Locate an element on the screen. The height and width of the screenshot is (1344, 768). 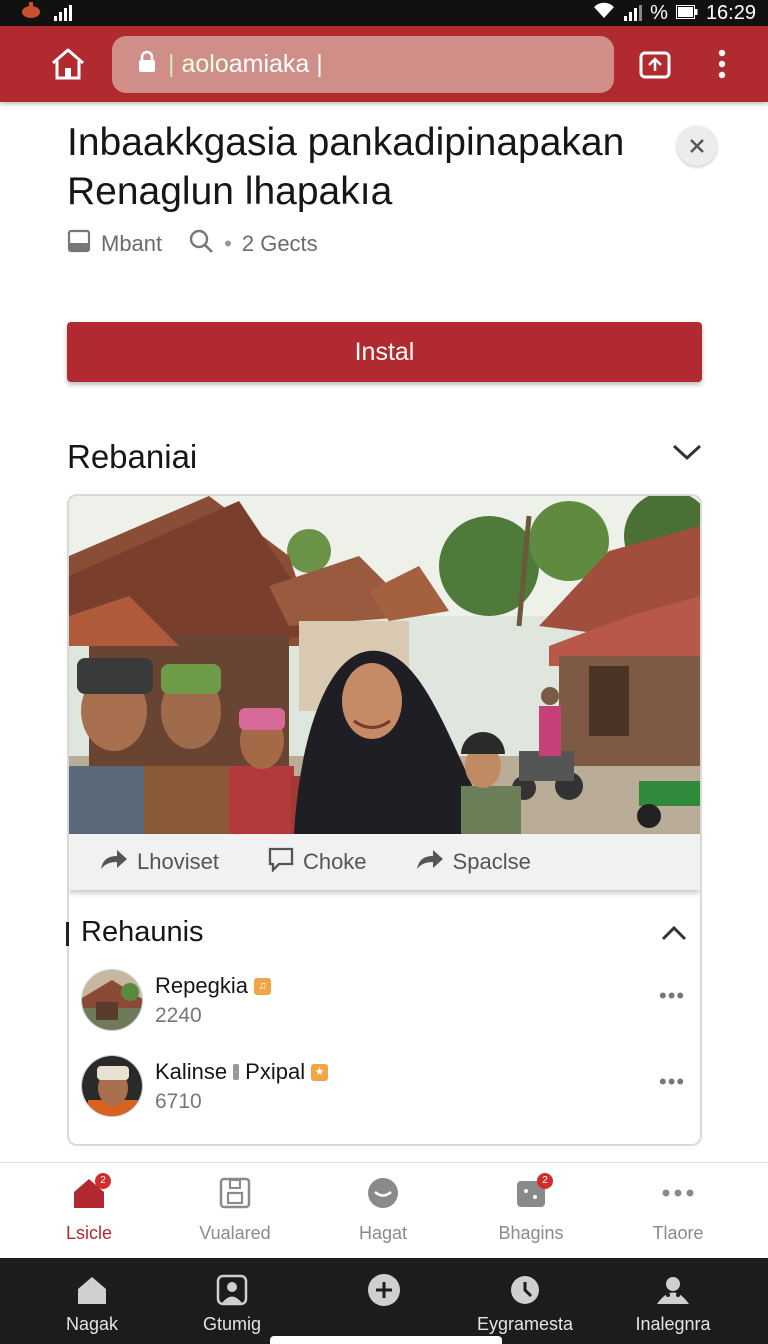
action-label: Lhoviset is located at coordinates (178, 861).